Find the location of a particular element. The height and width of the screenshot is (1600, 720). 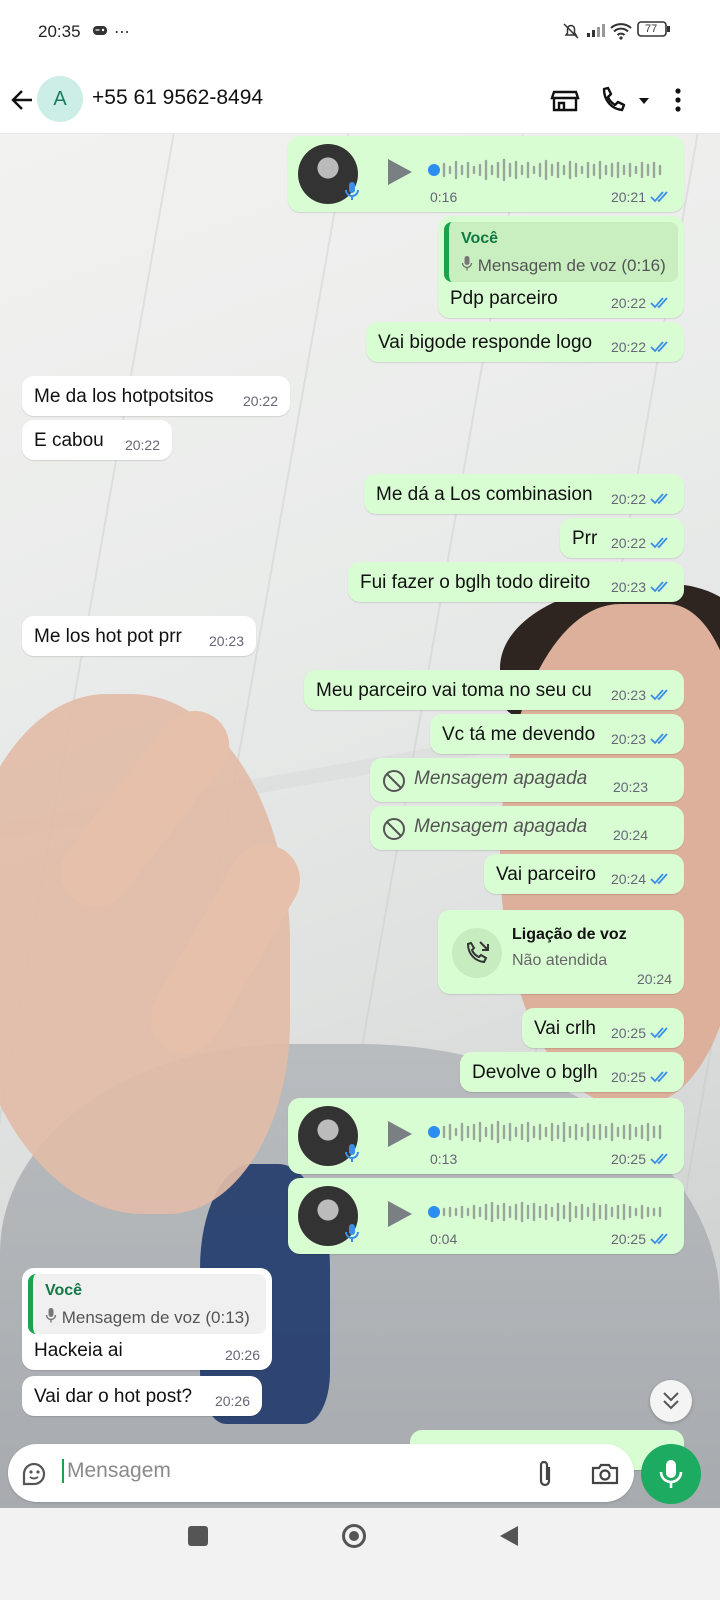

quoted-message: Você Mensagem de voz (0:16) is located at coordinates (561, 252).